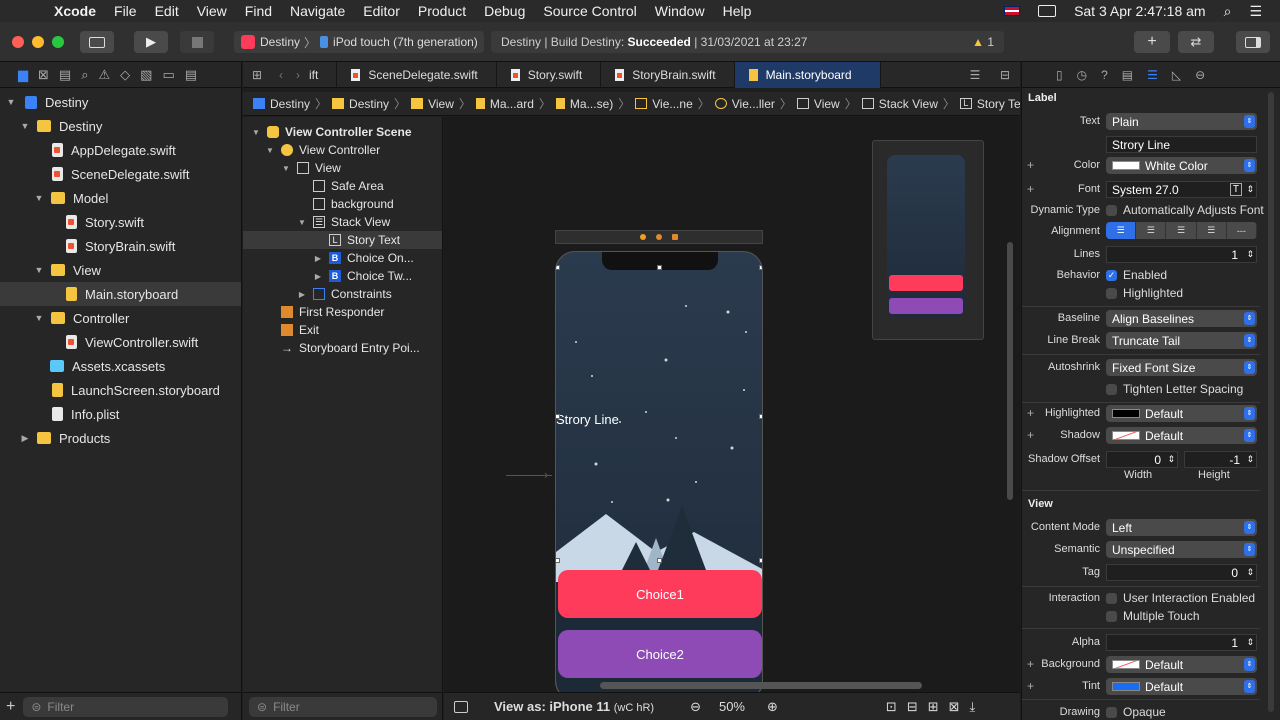 The width and height of the screenshot is (1280, 720). What do you see at coordinates (1181, 367) in the screenshot?
I see `autoshrink-popup: Fixed Font Size ⇕` at bounding box center [1181, 367].